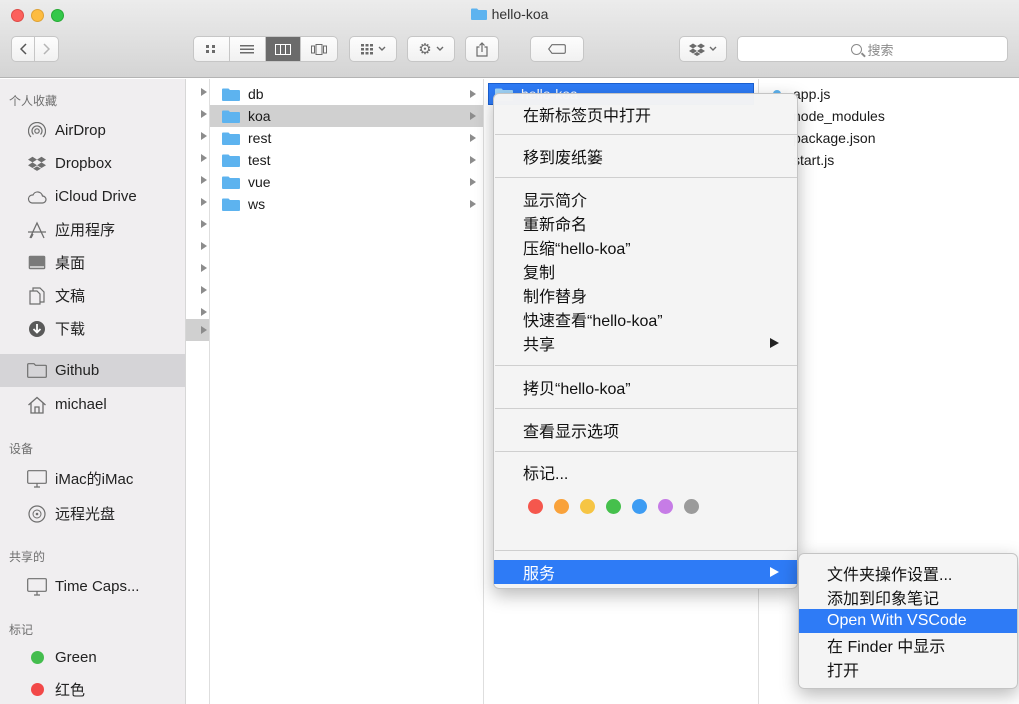 This screenshot has height=704, width=1019. What do you see at coordinates (37, 329) in the screenshot?
I see `download-icon` at bounding box center [37, 329].